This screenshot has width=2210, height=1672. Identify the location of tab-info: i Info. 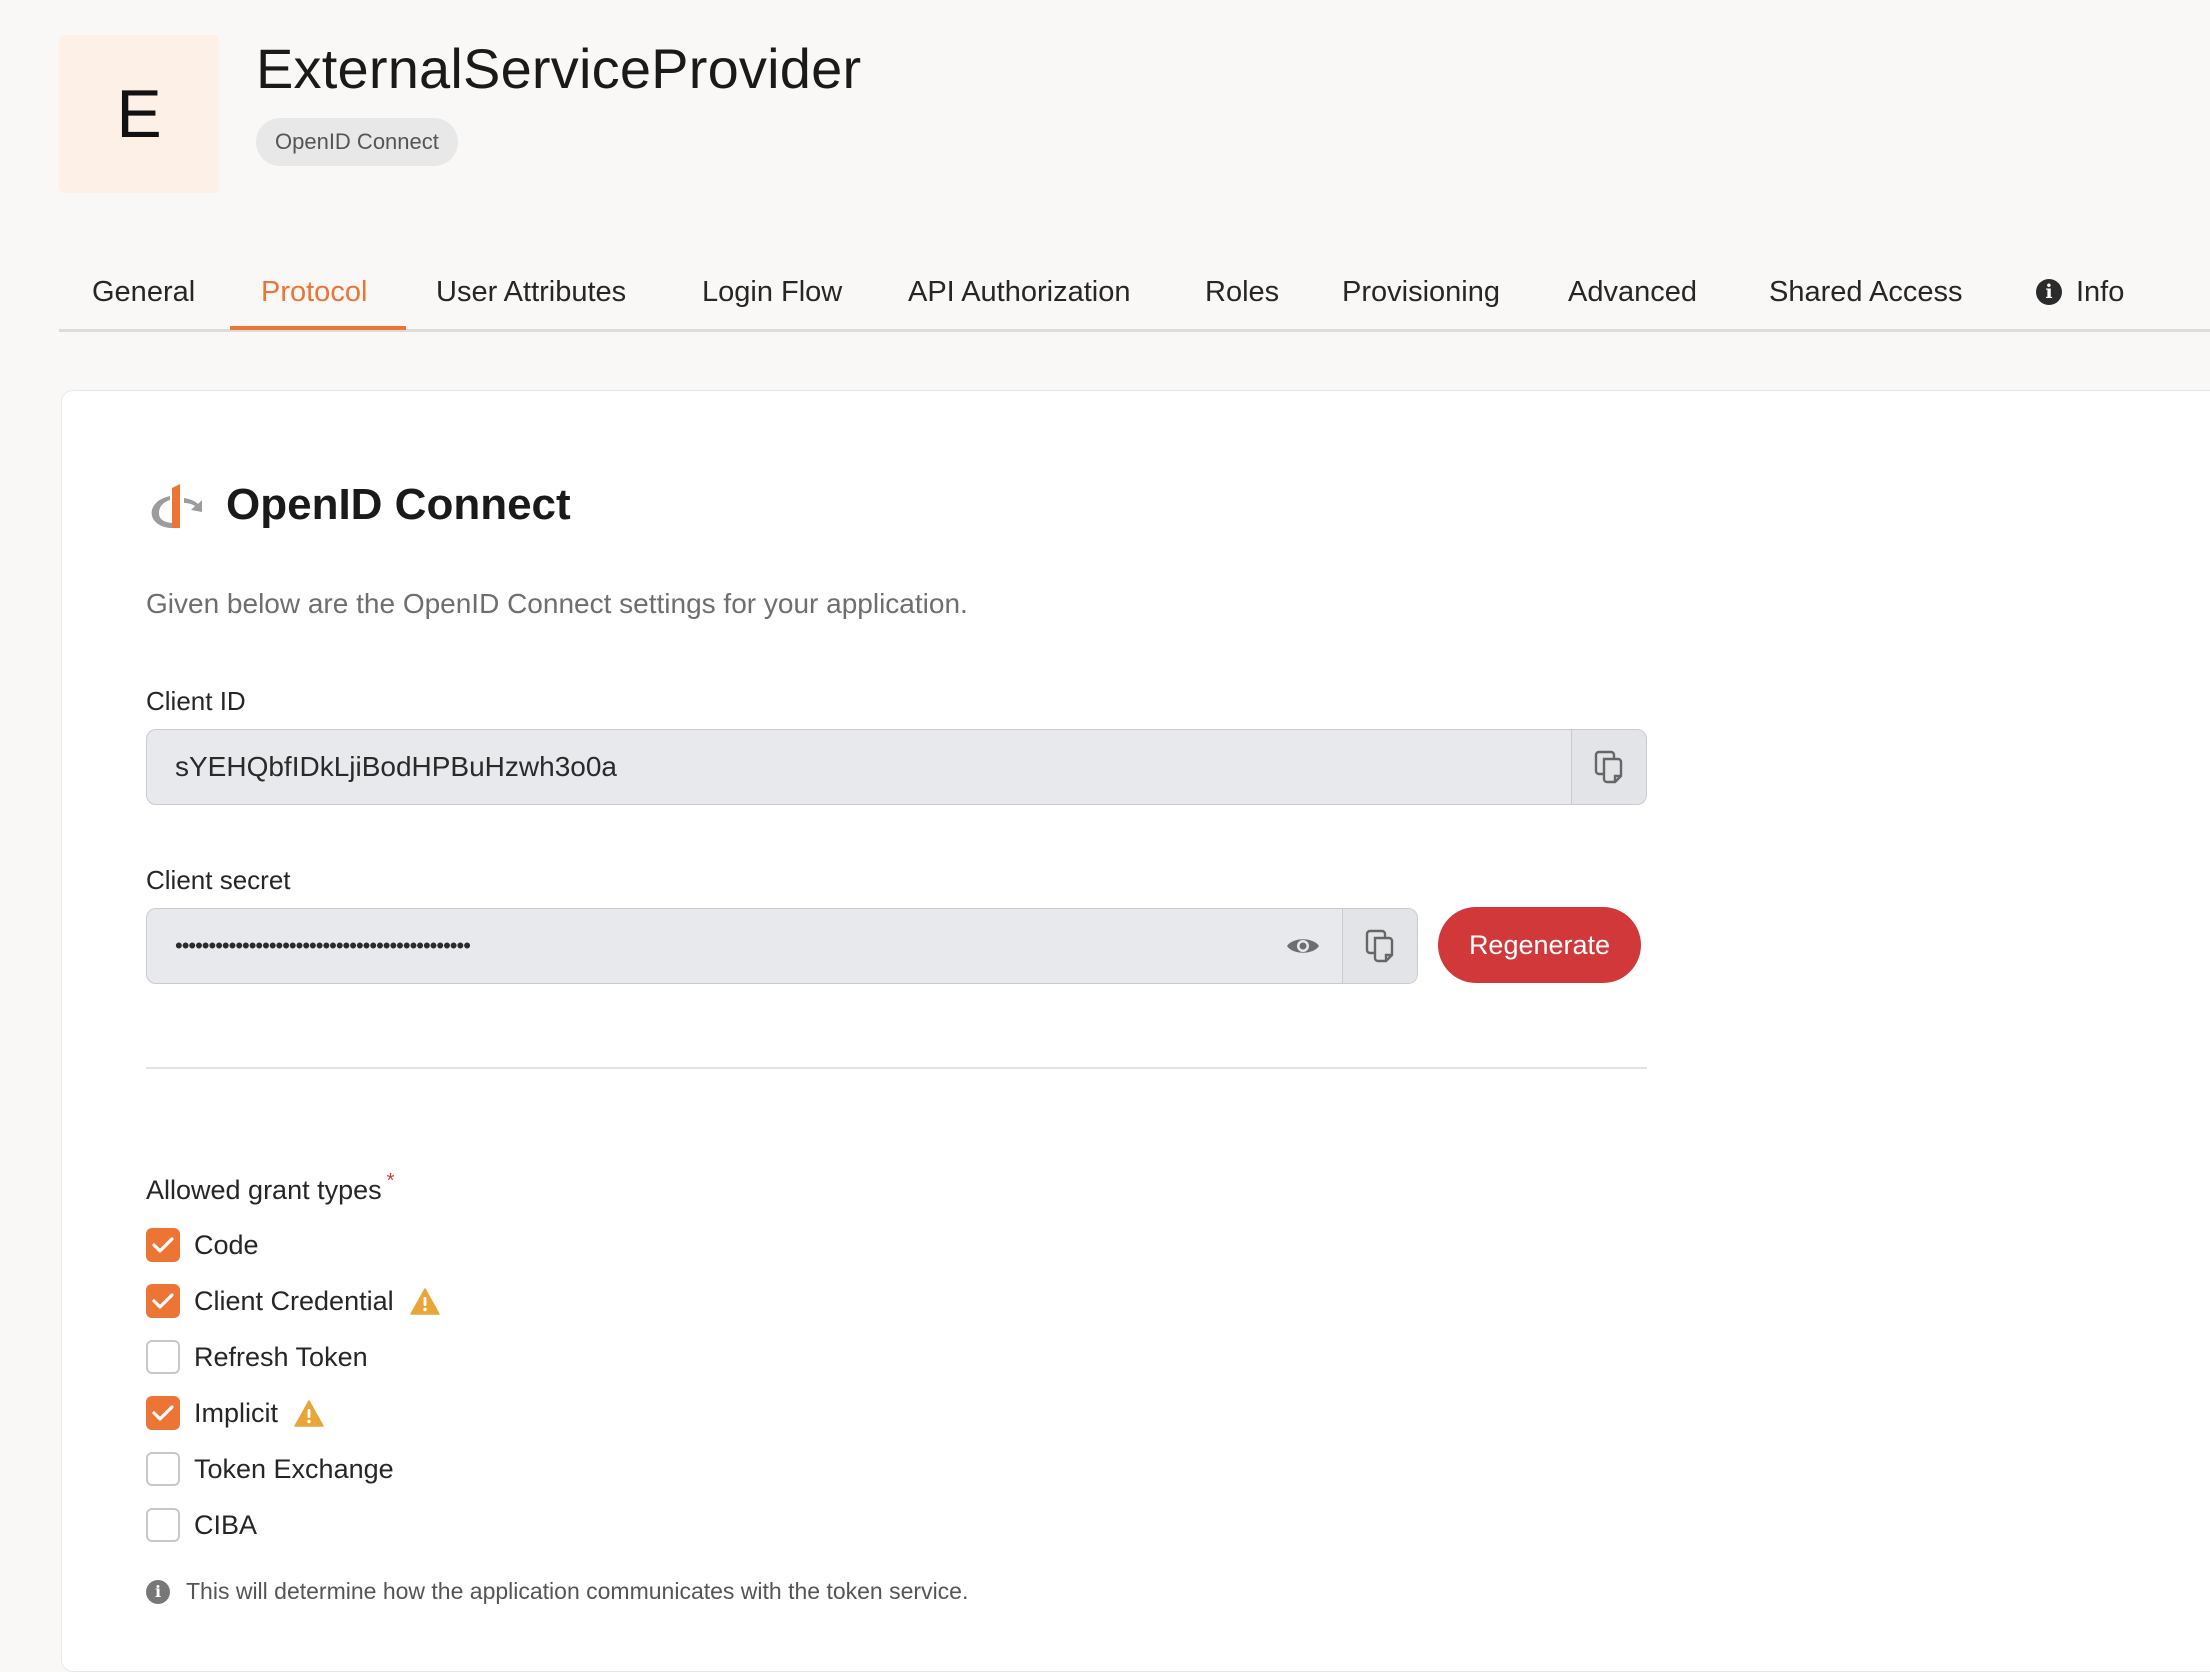
(2080, 292).